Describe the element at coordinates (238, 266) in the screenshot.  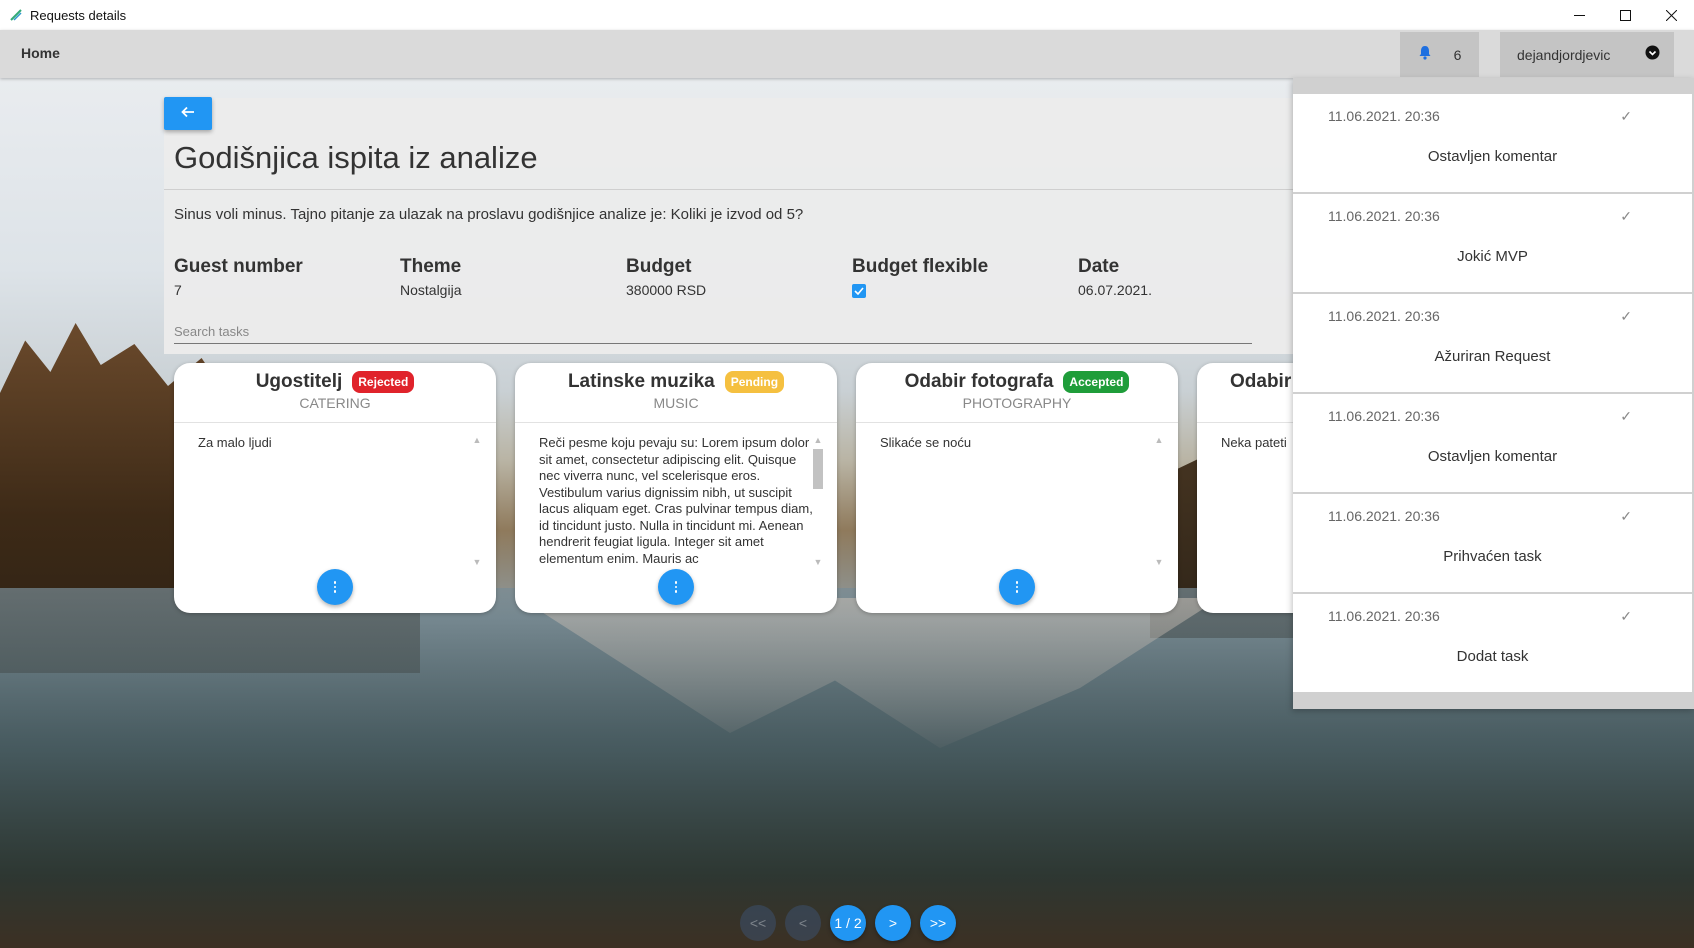
I see `field-label: Guest number` at that location.